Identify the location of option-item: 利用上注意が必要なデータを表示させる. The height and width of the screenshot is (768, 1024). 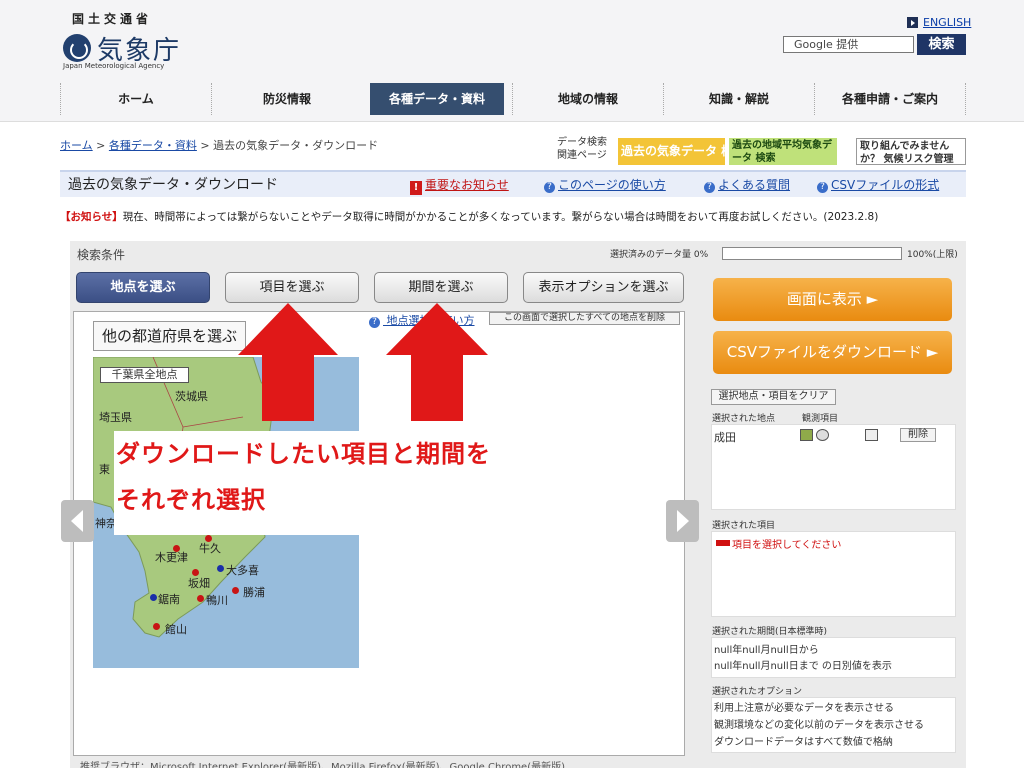
(804, 708).